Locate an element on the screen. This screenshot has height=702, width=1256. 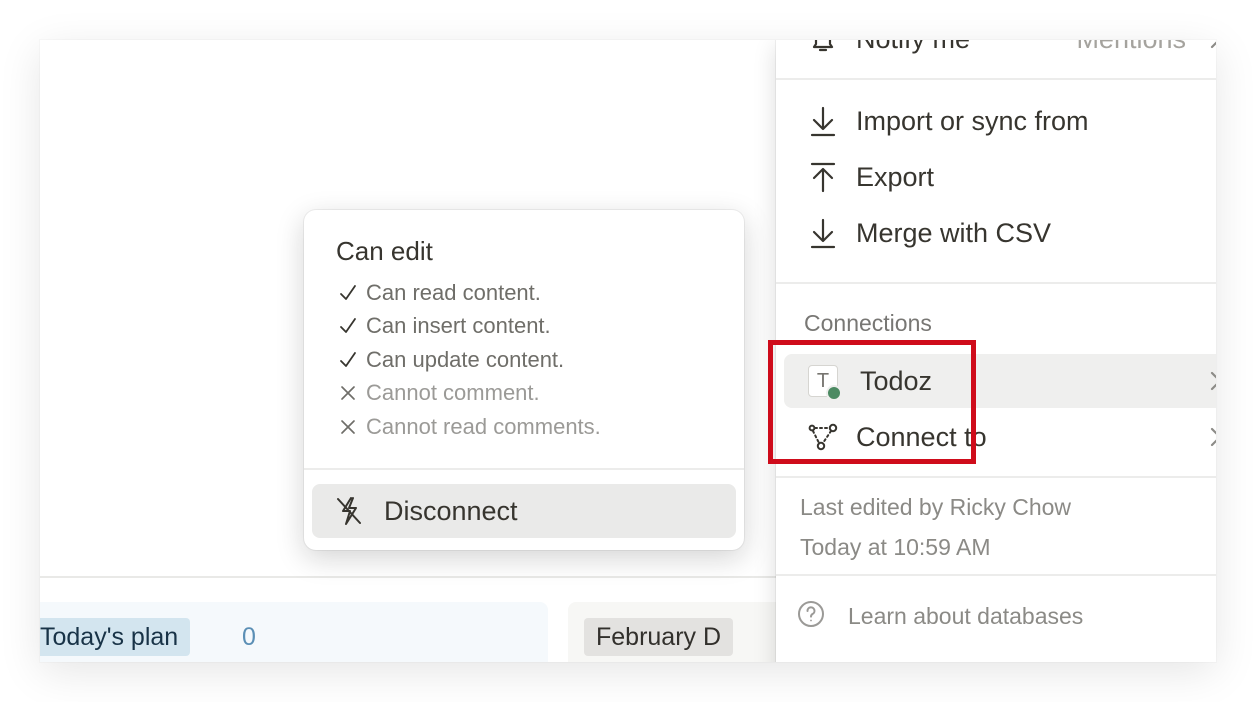
menu-item-import: Import or sync from is located at coordinates (1000, 121).